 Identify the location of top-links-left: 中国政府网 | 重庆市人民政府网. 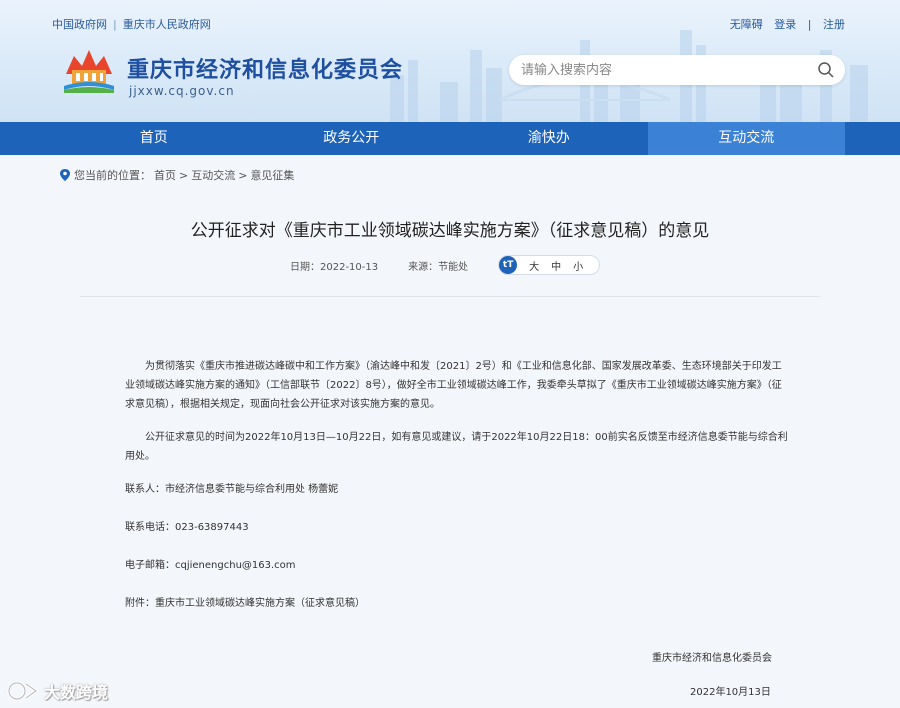
(131, 24).